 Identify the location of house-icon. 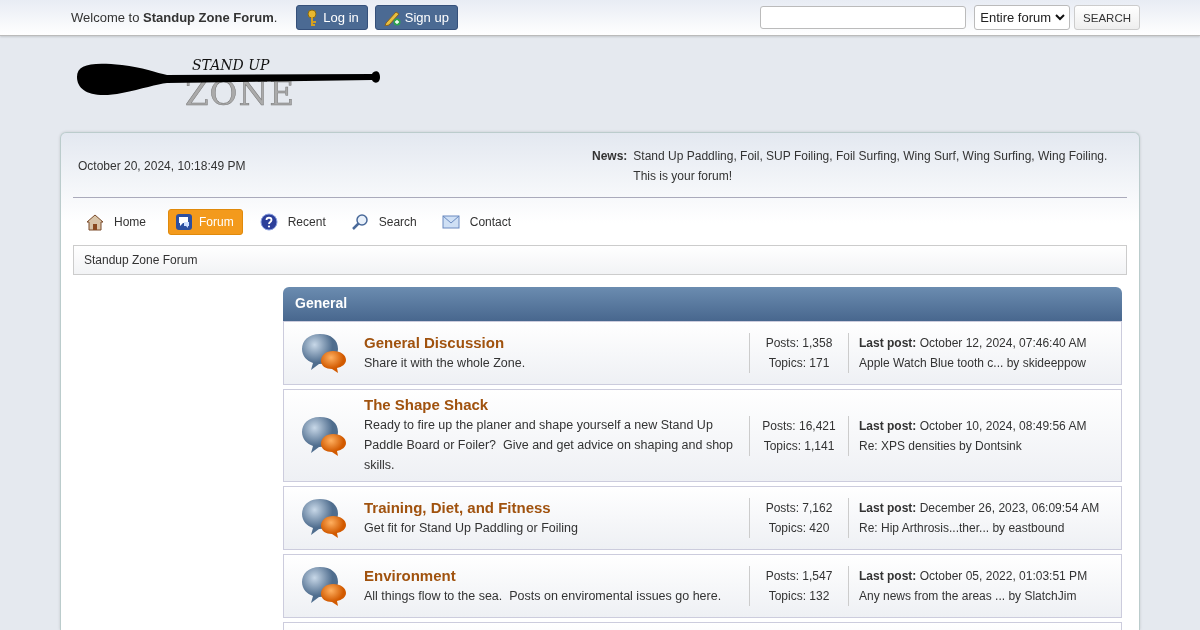
(95, 222).